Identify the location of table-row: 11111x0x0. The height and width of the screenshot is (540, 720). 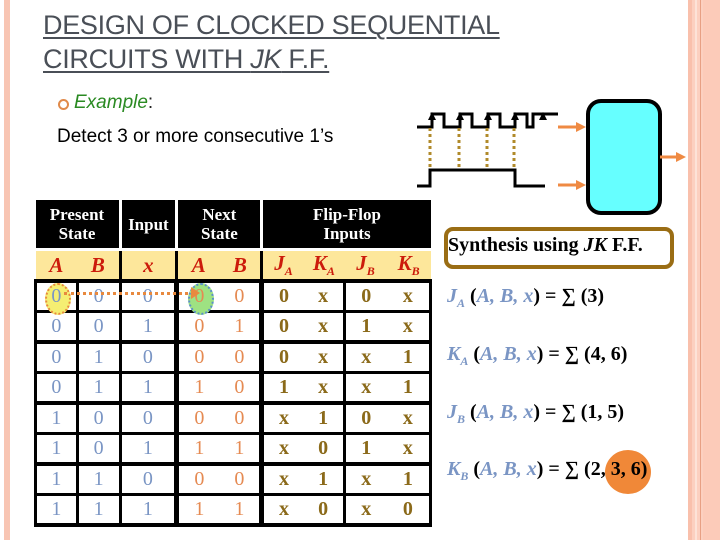
(233, 510).